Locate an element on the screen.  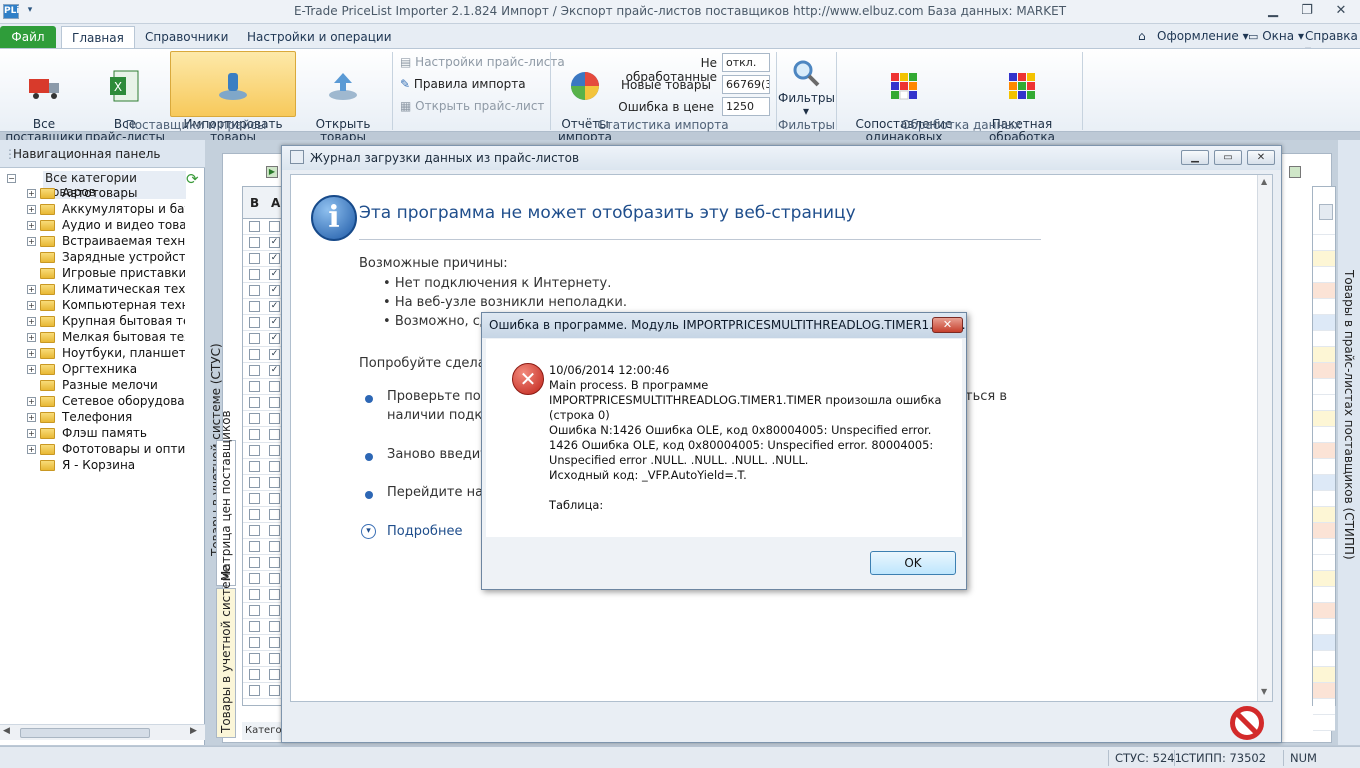
import-goods-button: Импортировать товары поставщиков ▾ is located at coordinates (233, 104).